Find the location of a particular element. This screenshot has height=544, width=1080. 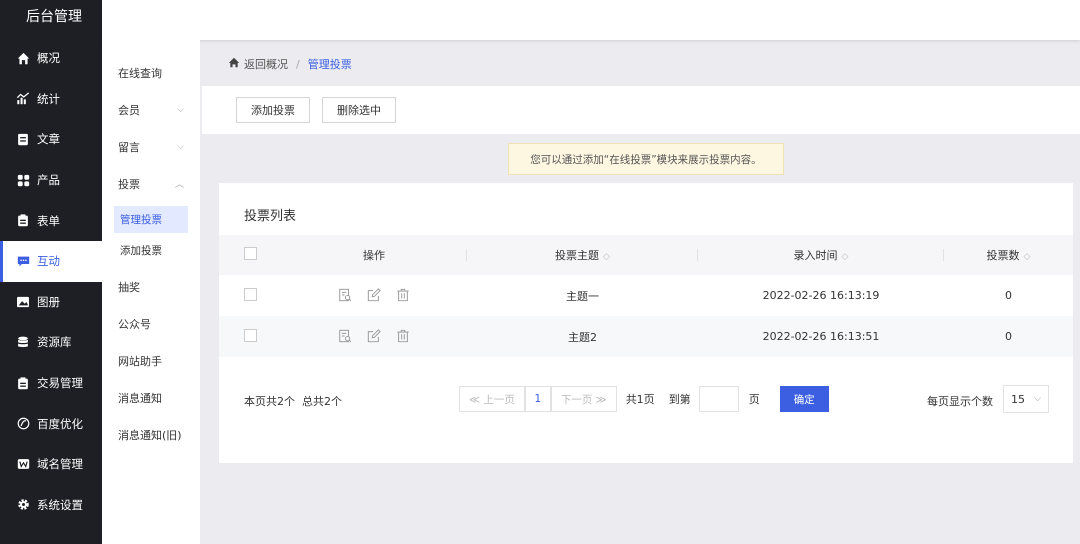

select-all-checkbox is located at coordinates (250, 253).